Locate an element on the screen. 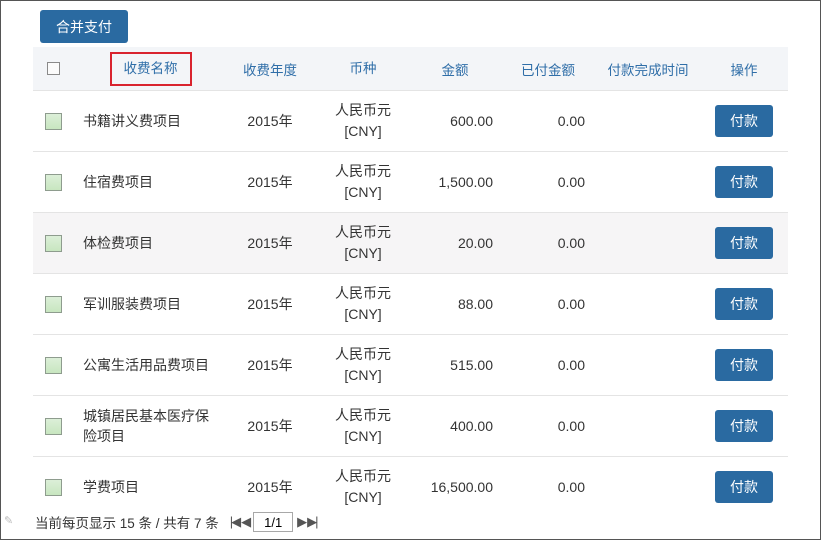 The image size is (821, 540). pagination-summary: 当前每页显示 15 条 / 共有 7 条 is located at coordinates (127, 523).